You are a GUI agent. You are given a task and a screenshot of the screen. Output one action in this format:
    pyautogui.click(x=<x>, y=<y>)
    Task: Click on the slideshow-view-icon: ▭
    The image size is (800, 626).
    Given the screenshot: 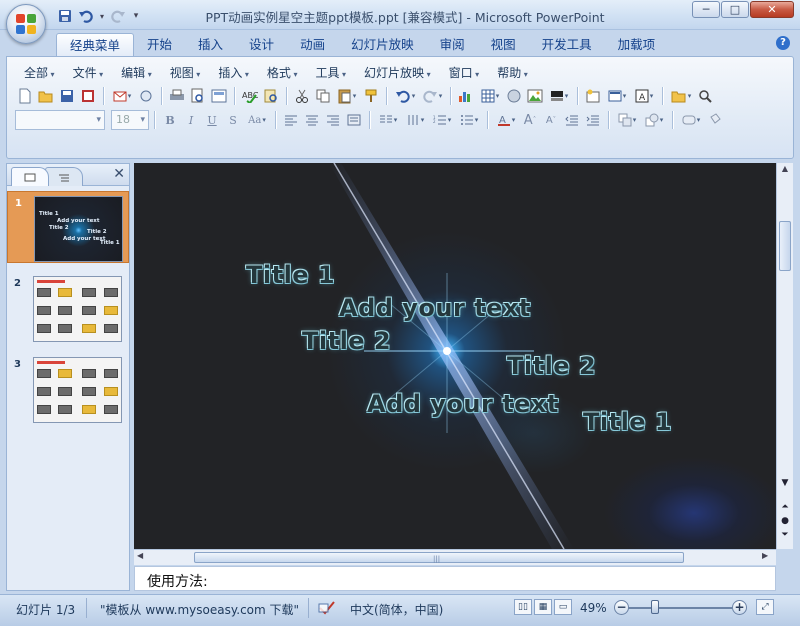 What is the action you would take?
    pyautogui.click(x=563, y=607)
    